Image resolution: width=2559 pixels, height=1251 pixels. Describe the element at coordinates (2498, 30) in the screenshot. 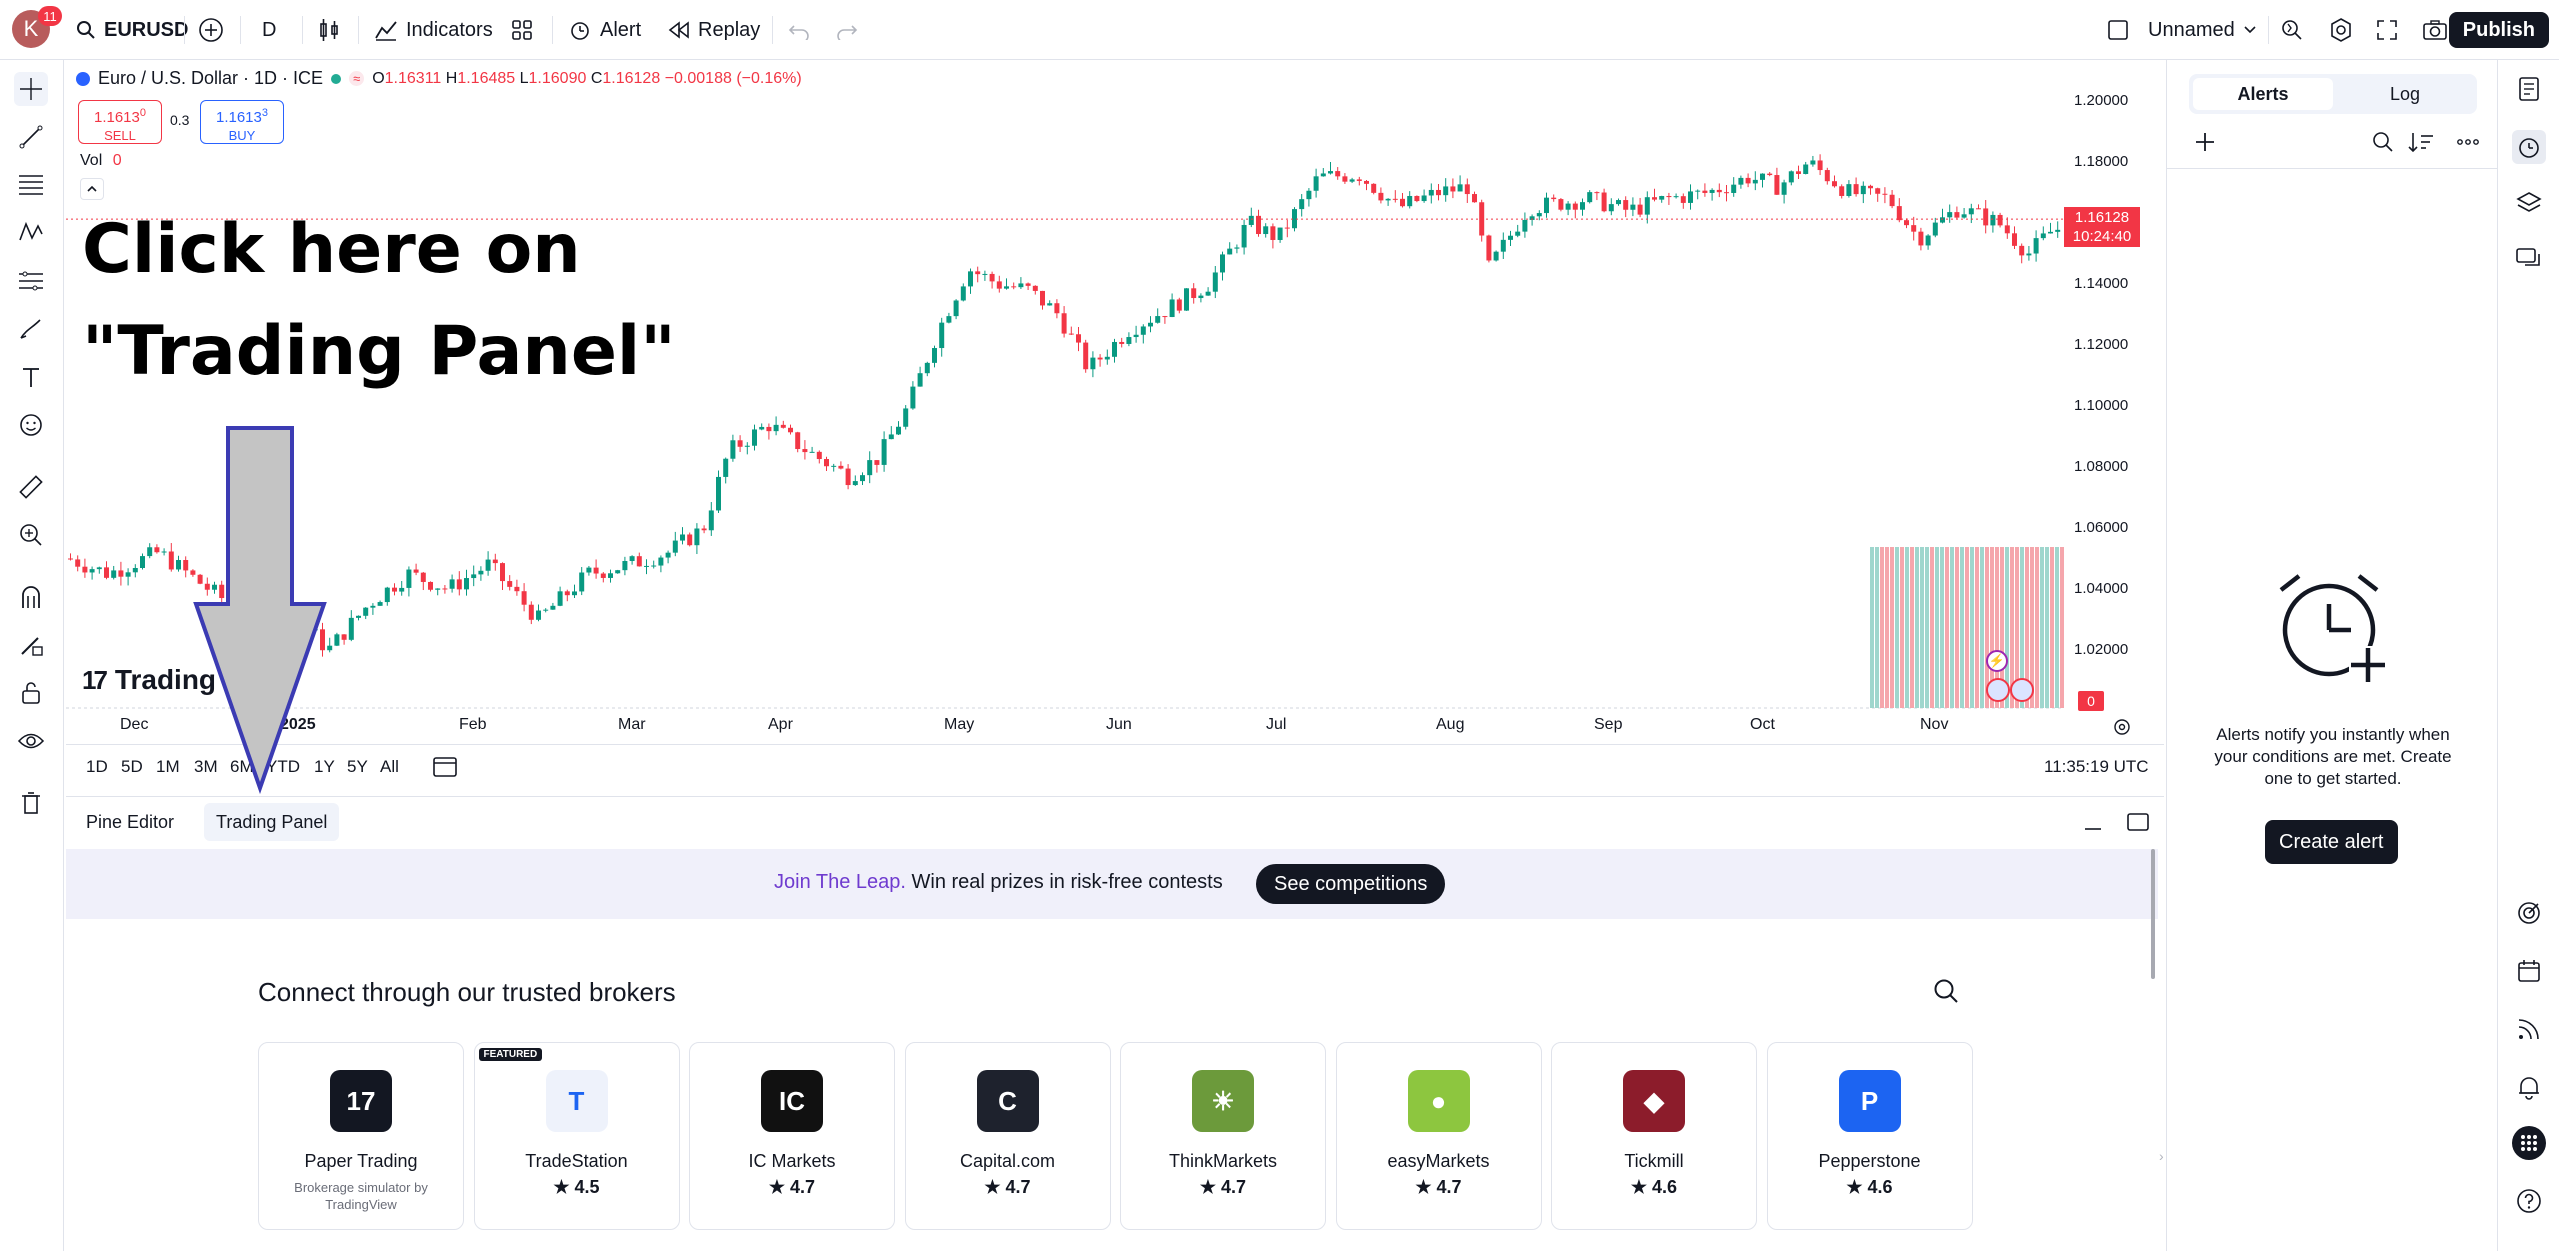

I see `publish-button: Publish` at that location.